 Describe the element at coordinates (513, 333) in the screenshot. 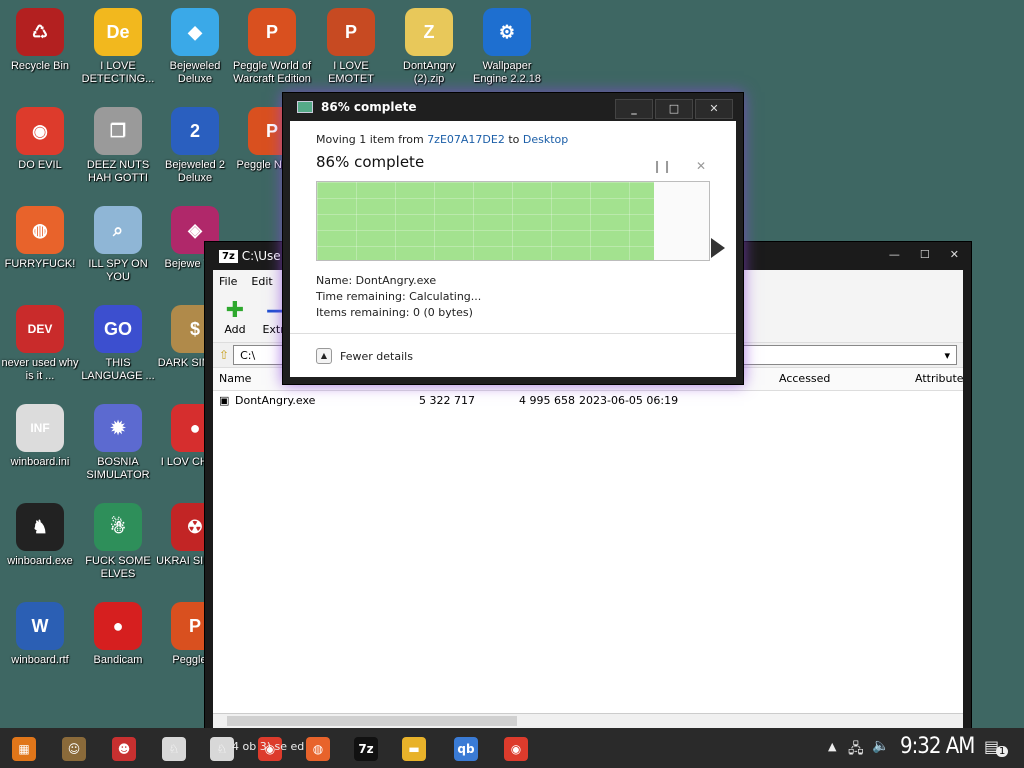

I see `divider` at that location.